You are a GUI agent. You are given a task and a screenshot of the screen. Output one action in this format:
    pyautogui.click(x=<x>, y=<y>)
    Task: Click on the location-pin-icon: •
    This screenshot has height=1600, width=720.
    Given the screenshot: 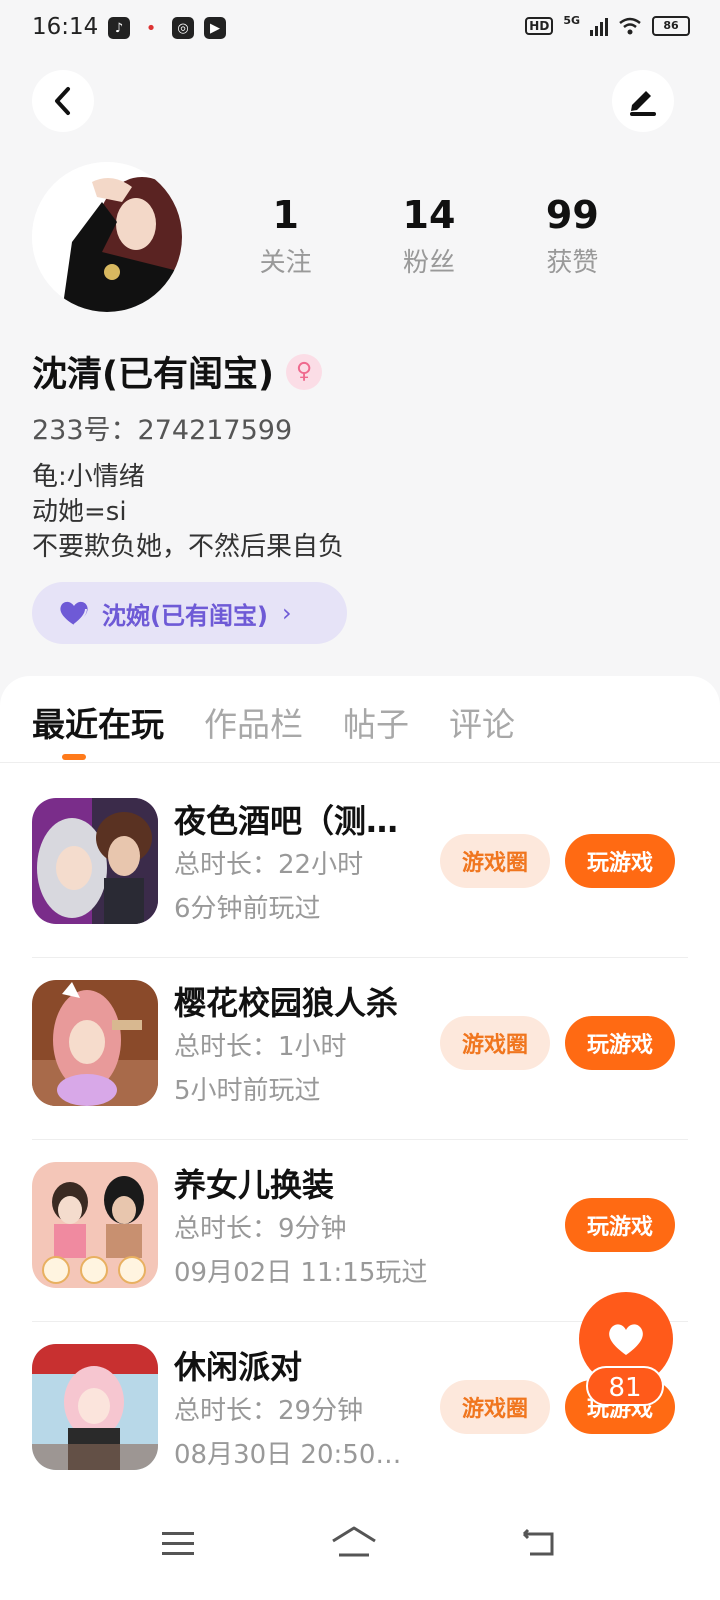 What is the action you would take?
    pyautogui.click(x=151, y=28)
    